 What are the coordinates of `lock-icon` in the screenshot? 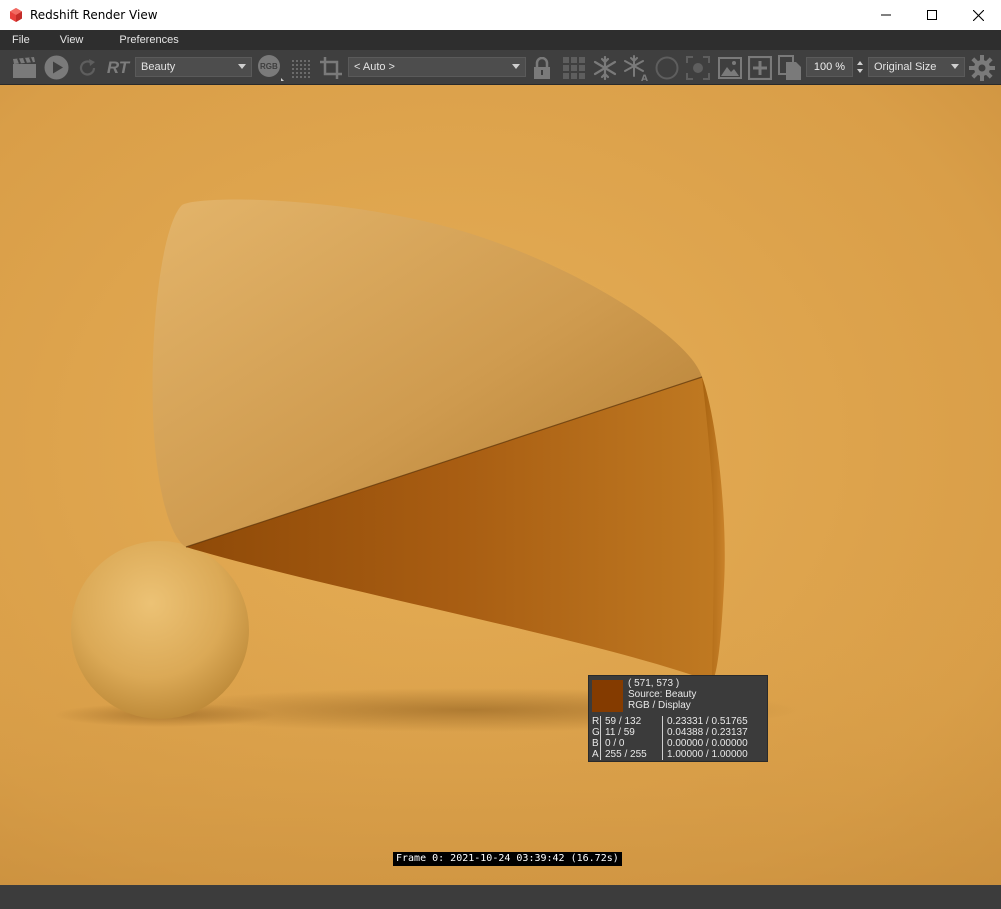 It's located at (542, 67).